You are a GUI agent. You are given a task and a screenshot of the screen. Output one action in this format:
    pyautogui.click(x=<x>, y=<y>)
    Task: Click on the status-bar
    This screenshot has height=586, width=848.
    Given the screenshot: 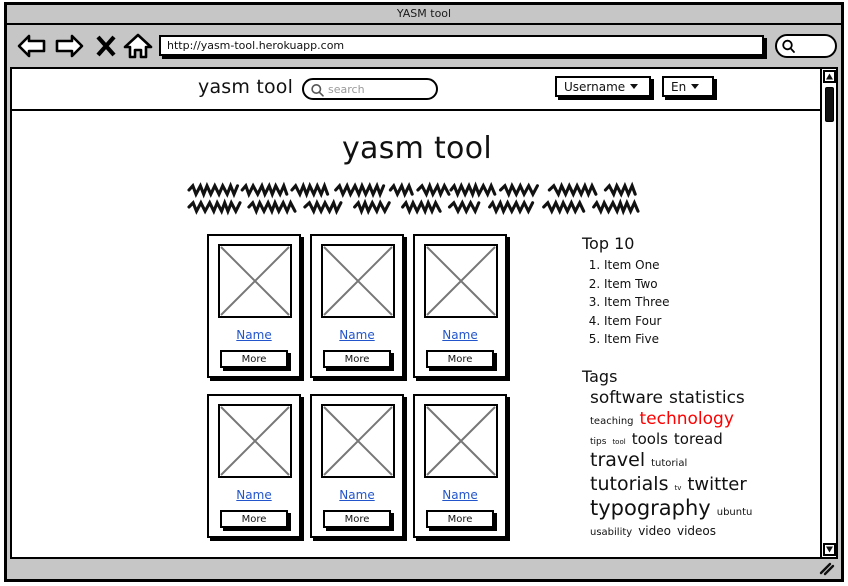 What is the action you would take?
    pyautogui.click(x=424, y=567)
    